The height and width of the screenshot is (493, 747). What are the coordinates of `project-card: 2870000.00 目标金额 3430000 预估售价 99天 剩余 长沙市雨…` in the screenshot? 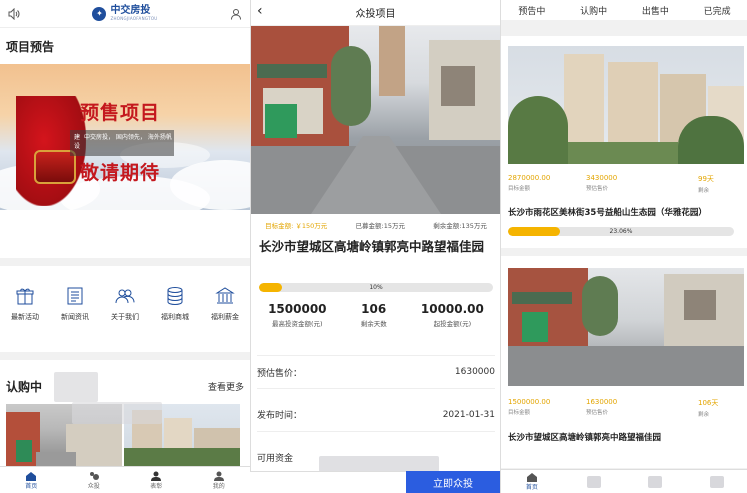 It's located at (624, 142).